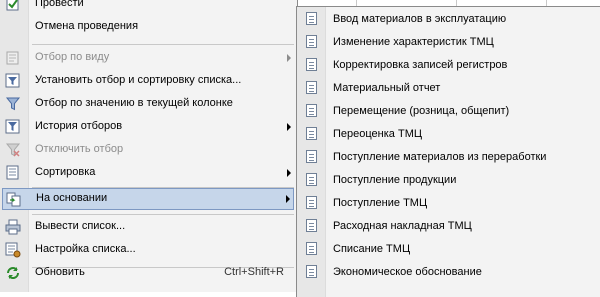 This screenshot has height=297, width=600. Describe the element at coordinates (387, 88) in the screenshot. I see `submenu-item-label: Материальный отчет` at that location.